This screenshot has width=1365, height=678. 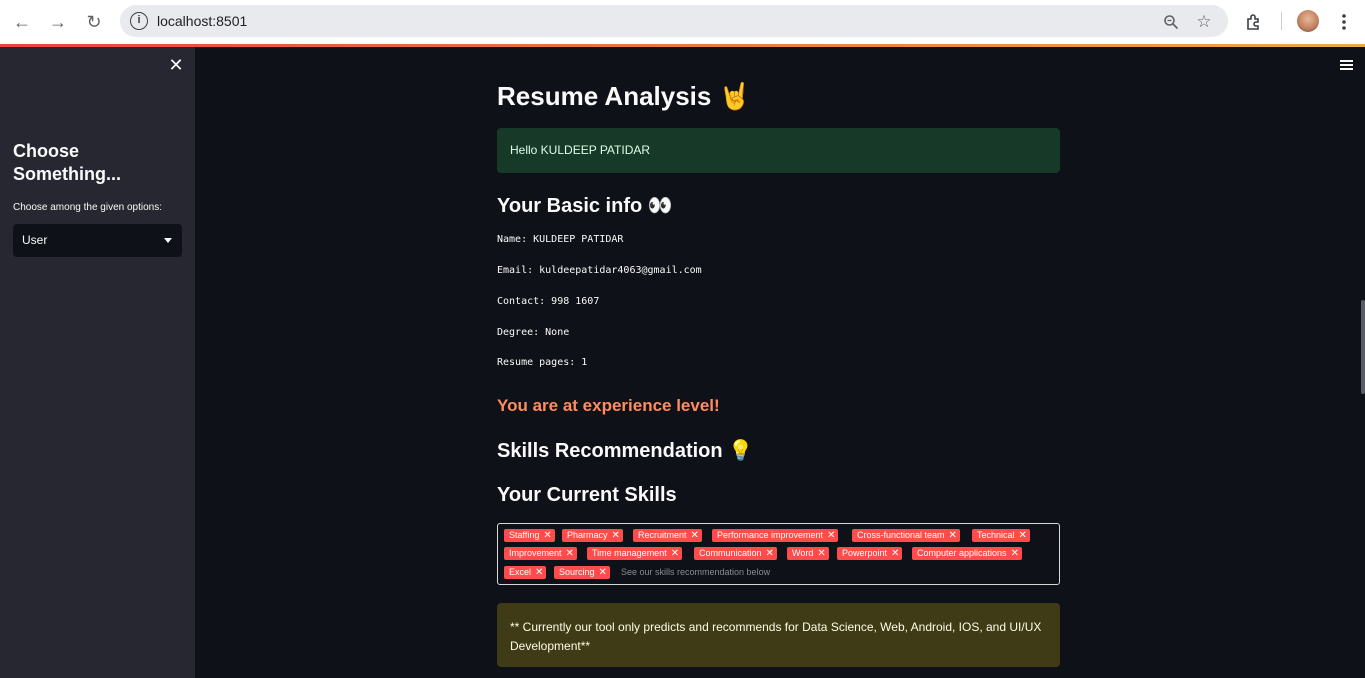 What do you see at coordinates (803, 553) in the screenshot?
I see `skill-tag-label: Word` at bounding box center [803, 553].